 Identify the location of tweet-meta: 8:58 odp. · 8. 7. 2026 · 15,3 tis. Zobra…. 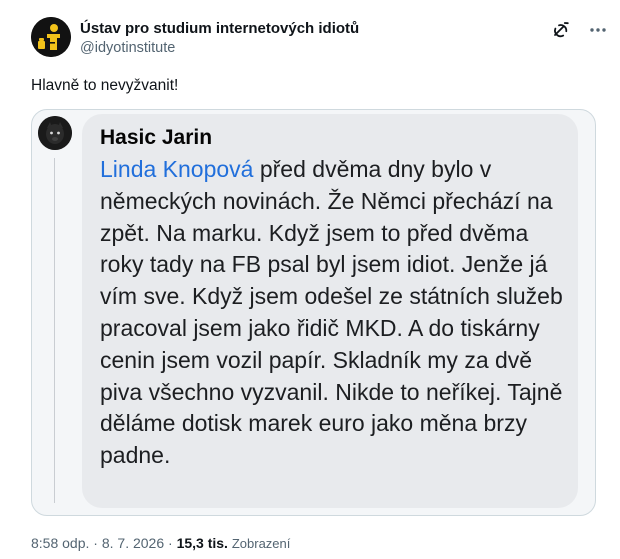
(160, 543).